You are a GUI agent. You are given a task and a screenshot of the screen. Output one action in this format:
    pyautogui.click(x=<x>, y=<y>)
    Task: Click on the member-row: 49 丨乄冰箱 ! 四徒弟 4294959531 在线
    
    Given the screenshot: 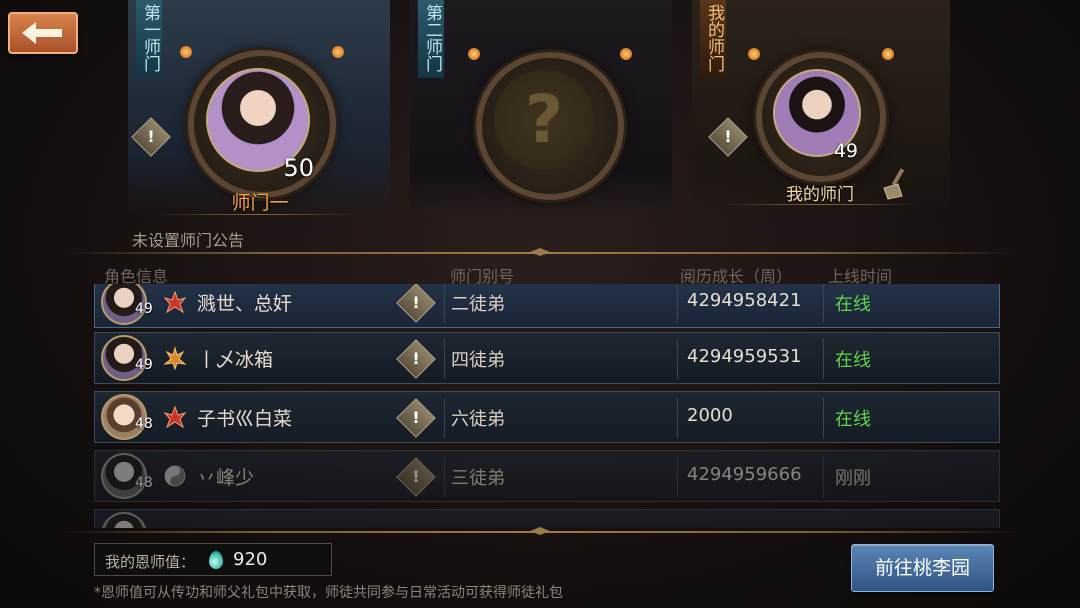 What is the action you would take?
    pyautogui.click(x=547, y=358)
    